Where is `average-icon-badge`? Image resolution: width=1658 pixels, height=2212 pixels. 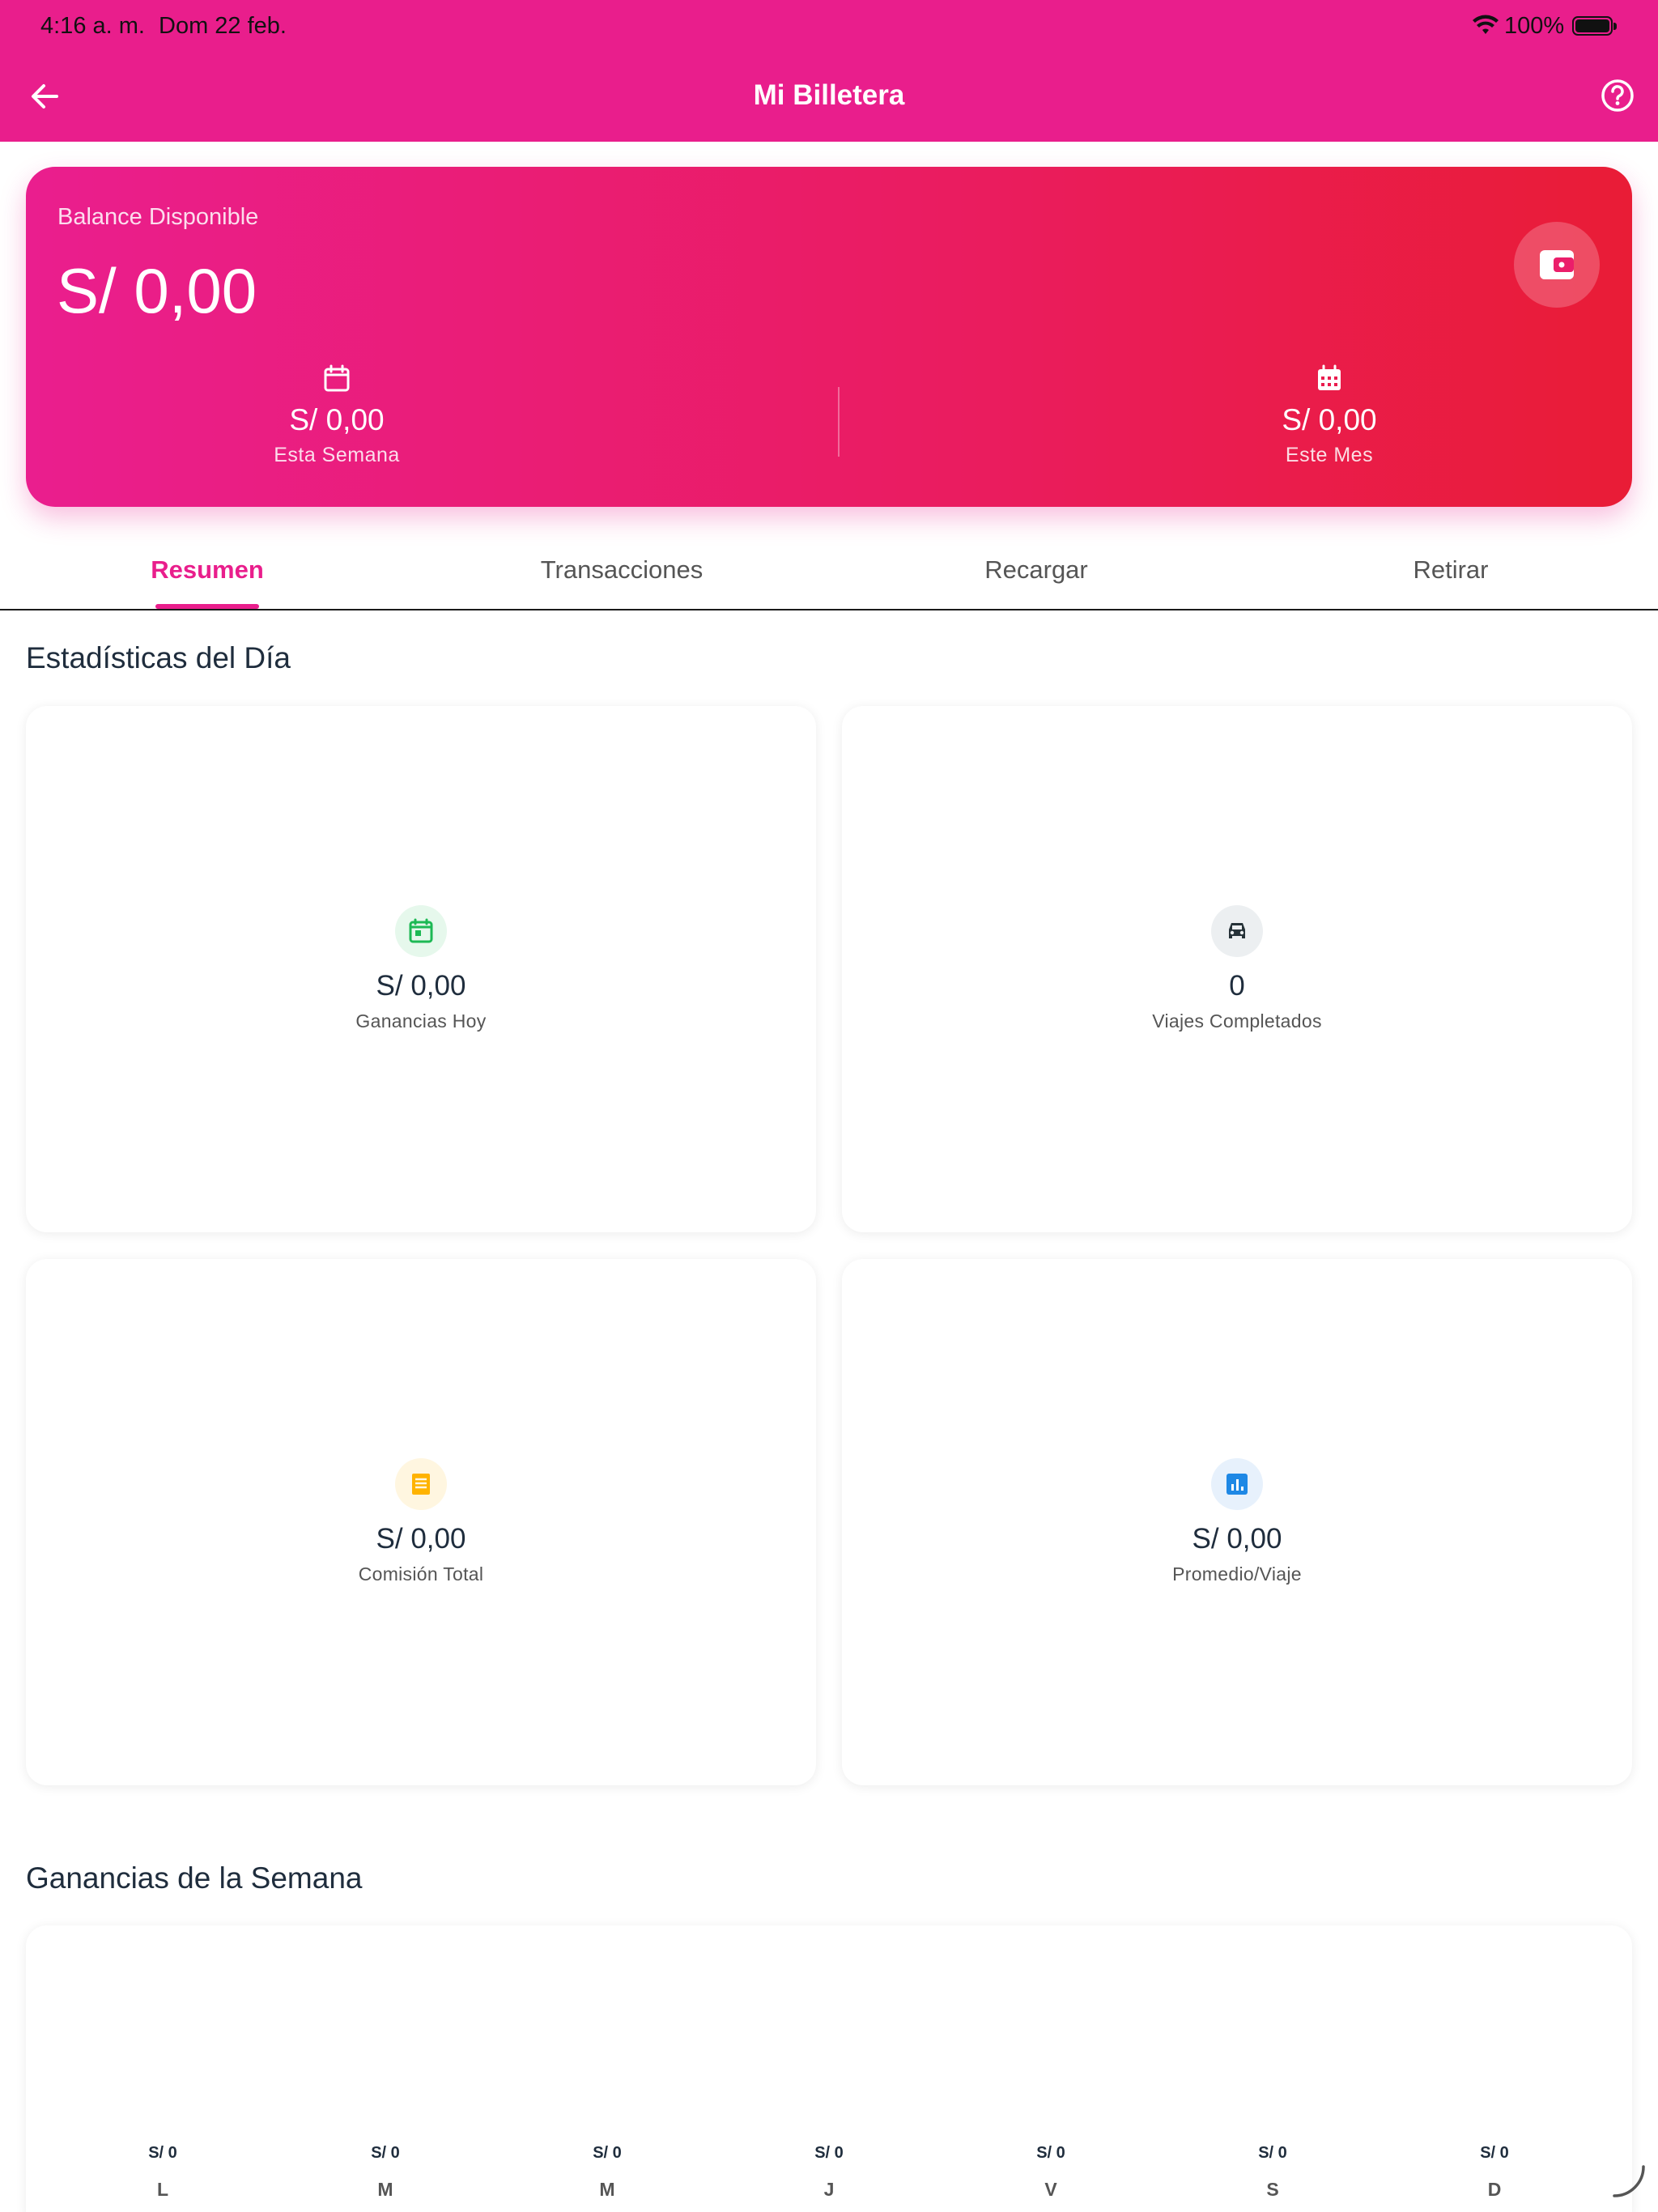 average-icon-badge is located at coordinates (1237, 1484).